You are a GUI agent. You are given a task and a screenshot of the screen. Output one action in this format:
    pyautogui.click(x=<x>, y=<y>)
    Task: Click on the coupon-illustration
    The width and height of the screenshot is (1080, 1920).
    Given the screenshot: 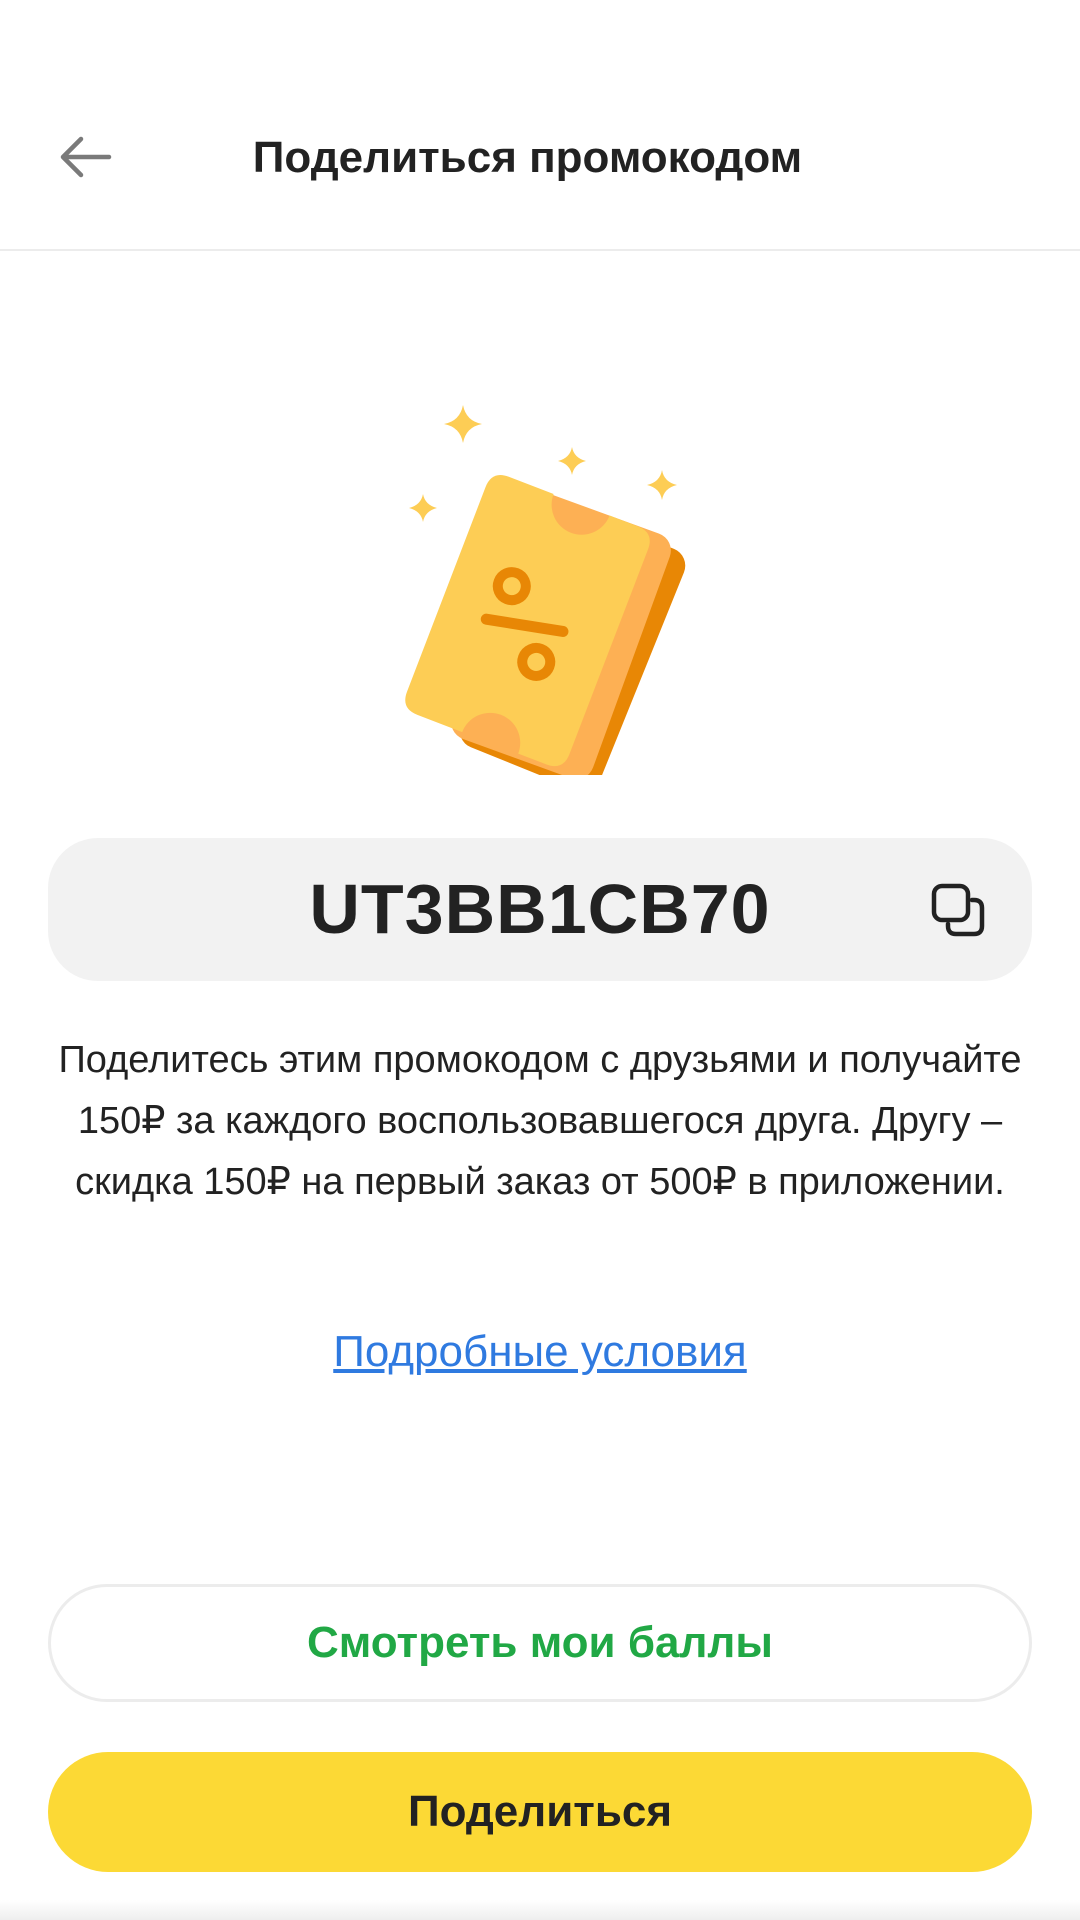 What is the action you would take?
    pyautogui.click(x=540, y=593)
    